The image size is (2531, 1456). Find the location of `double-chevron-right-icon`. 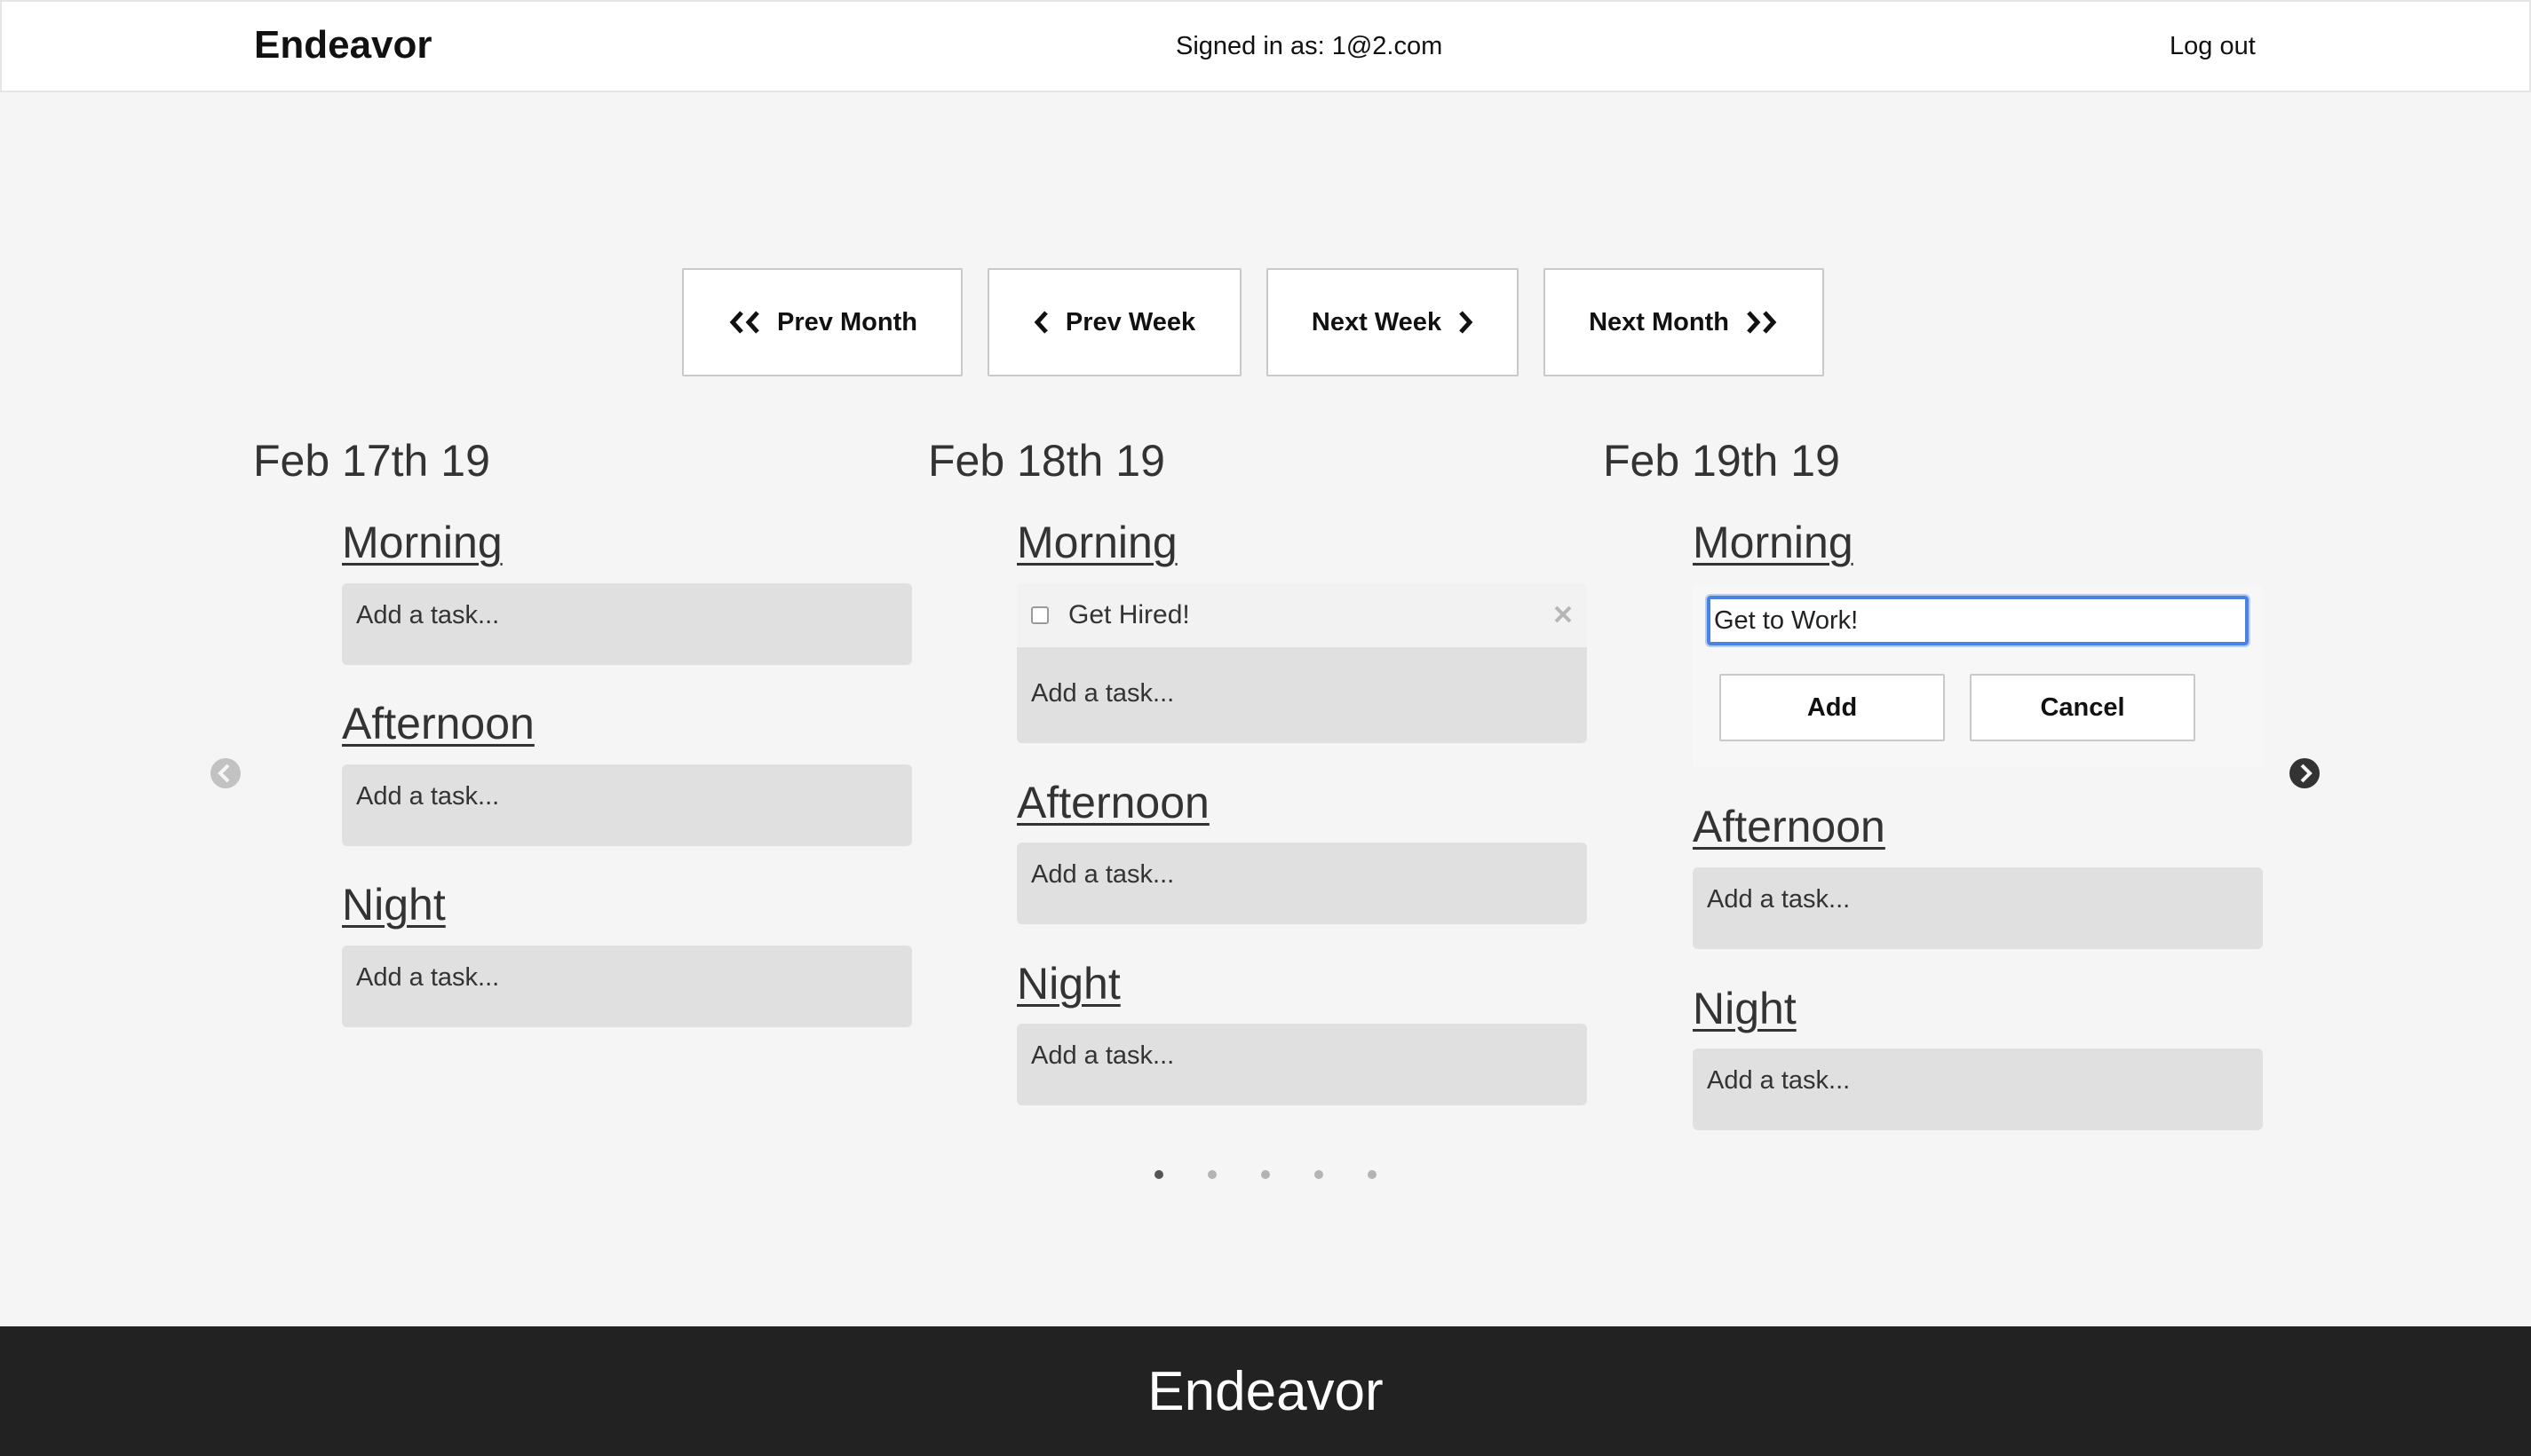

double-chevron-right-icon is located at coordinates (1762, 322).